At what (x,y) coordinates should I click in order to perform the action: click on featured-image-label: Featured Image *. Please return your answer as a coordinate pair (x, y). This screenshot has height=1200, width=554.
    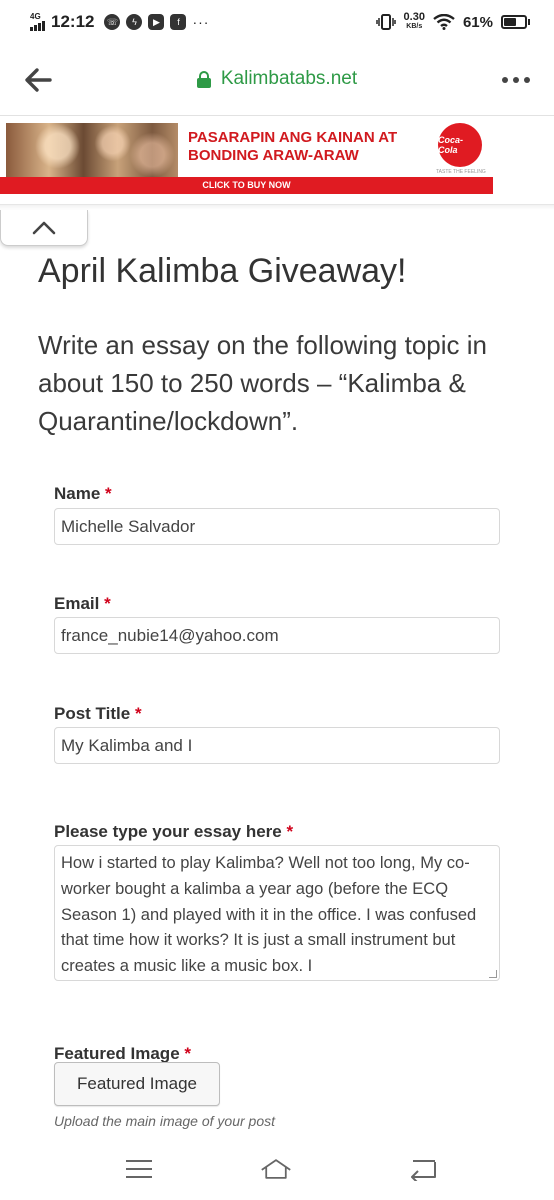
    Looking at the image, I should click on (123, 1053).